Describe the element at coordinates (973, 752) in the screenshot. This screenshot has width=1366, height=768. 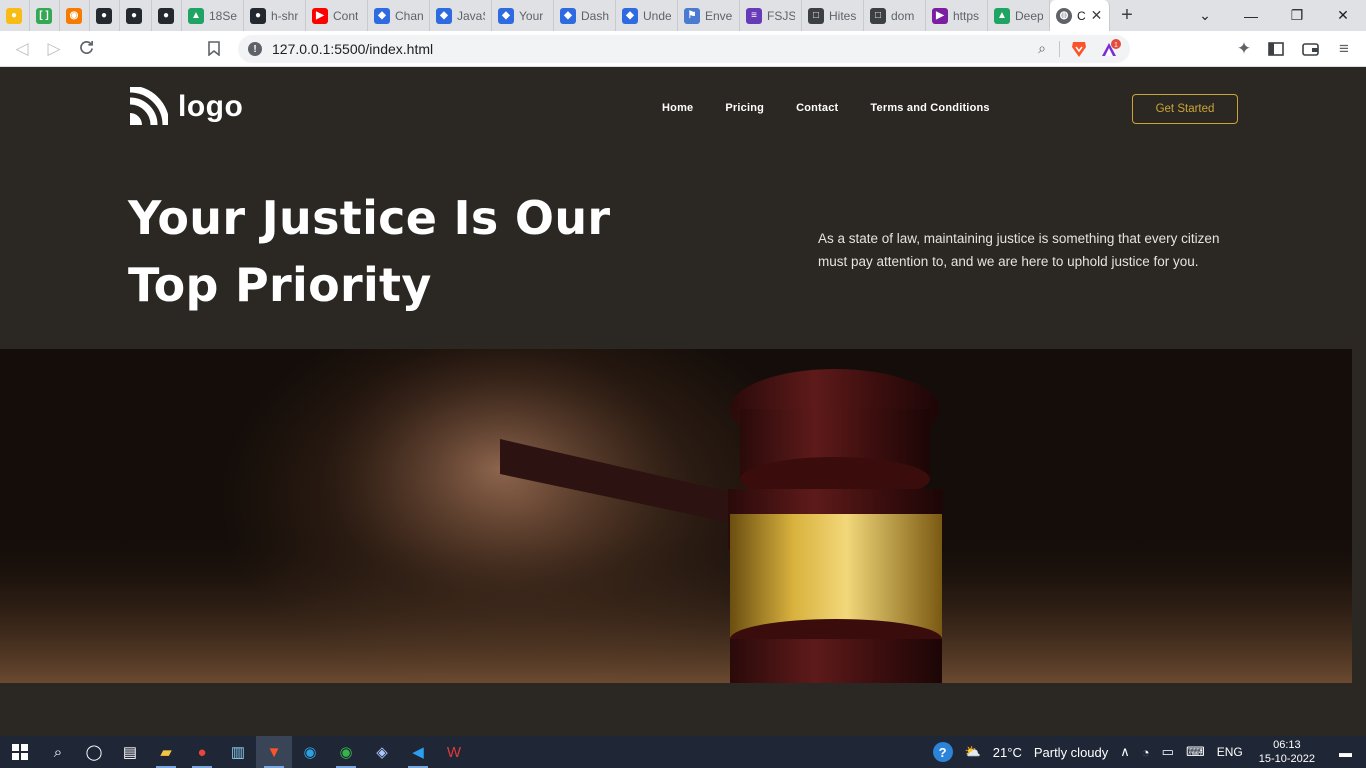
I see `weather-icon: ⛅` at that location.